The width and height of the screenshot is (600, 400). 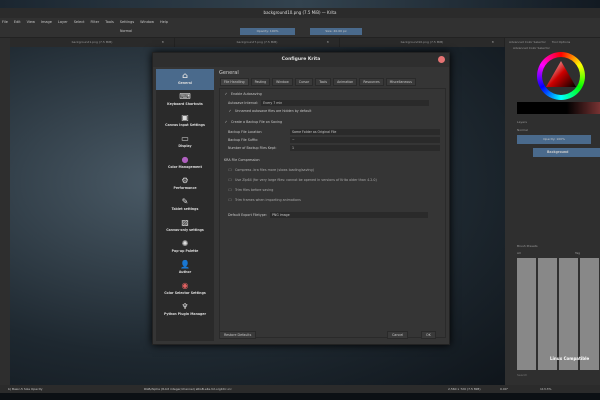 I want to click on trim-frames-checkbox: ☐ Trim frames when importing animations, so click(x=264, y=200).